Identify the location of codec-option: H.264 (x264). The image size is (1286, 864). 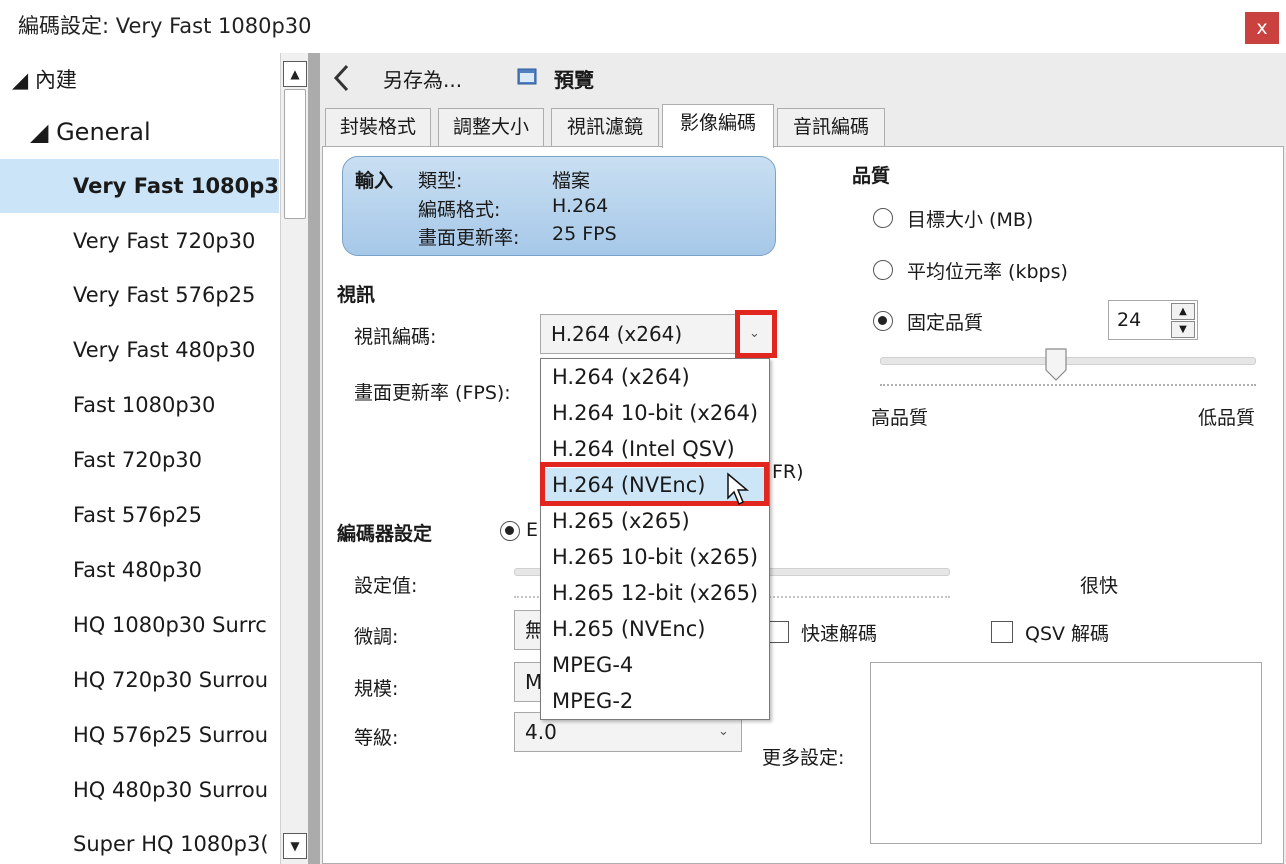
(655, 377).